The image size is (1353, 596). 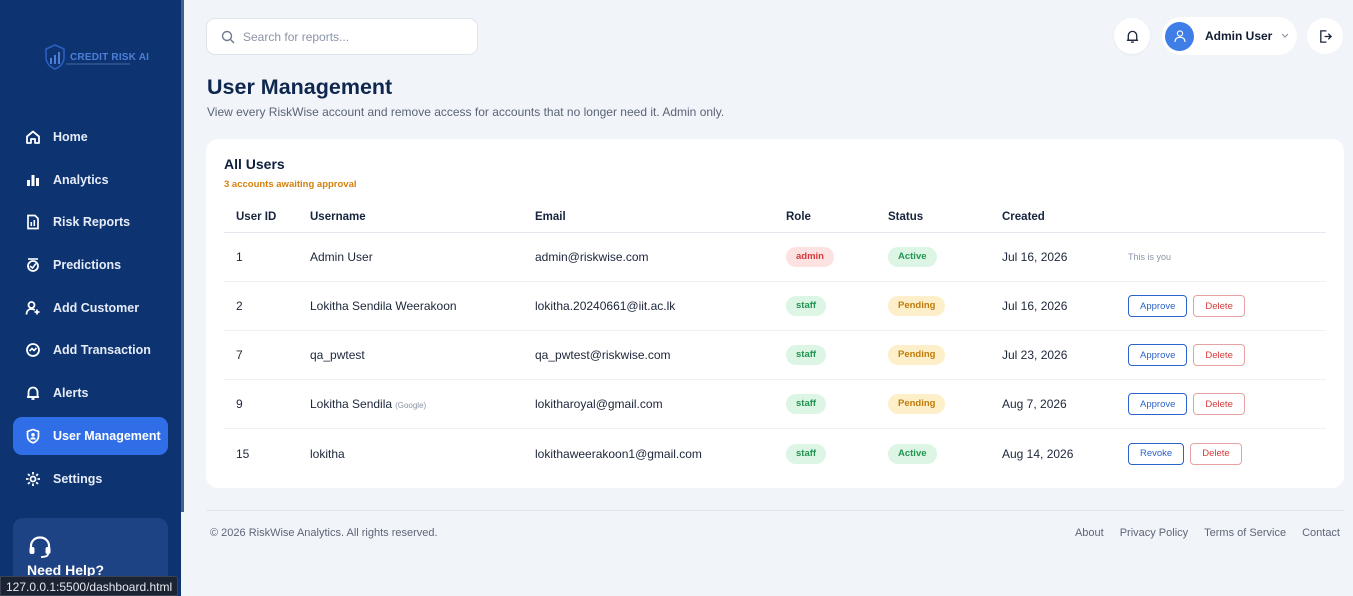 What do you see at coordinates (33, 479) in the screenshot?
I see `gear-icon` at bounding box center [33, 479].